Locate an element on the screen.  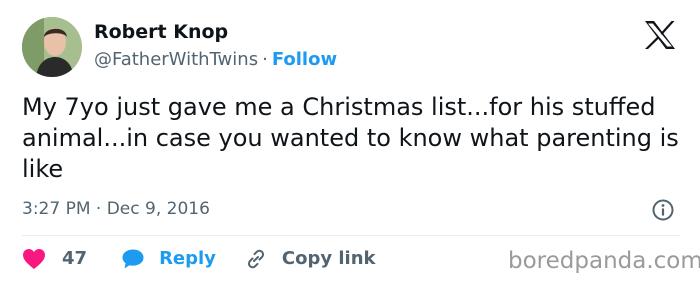
follow-button: Follow is located at coordinates (304, 59).